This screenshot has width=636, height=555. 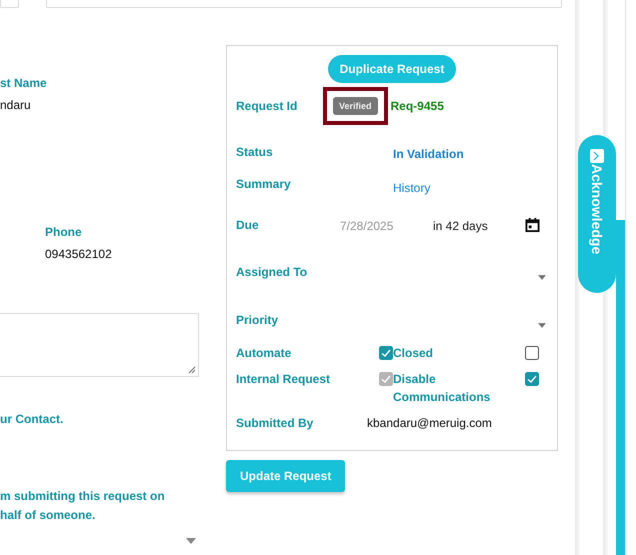 What do you see at coordinates (597, 214) in the screenshot?
I see `acknowledge-tab: Acknowledge` at bounding box center [597, 214].